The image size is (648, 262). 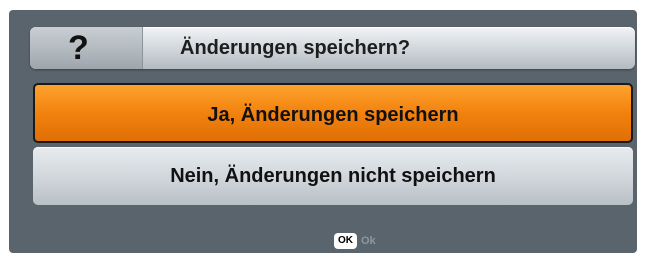 I want to click on ok-key-icon: OK, so click(x=345, y=241).